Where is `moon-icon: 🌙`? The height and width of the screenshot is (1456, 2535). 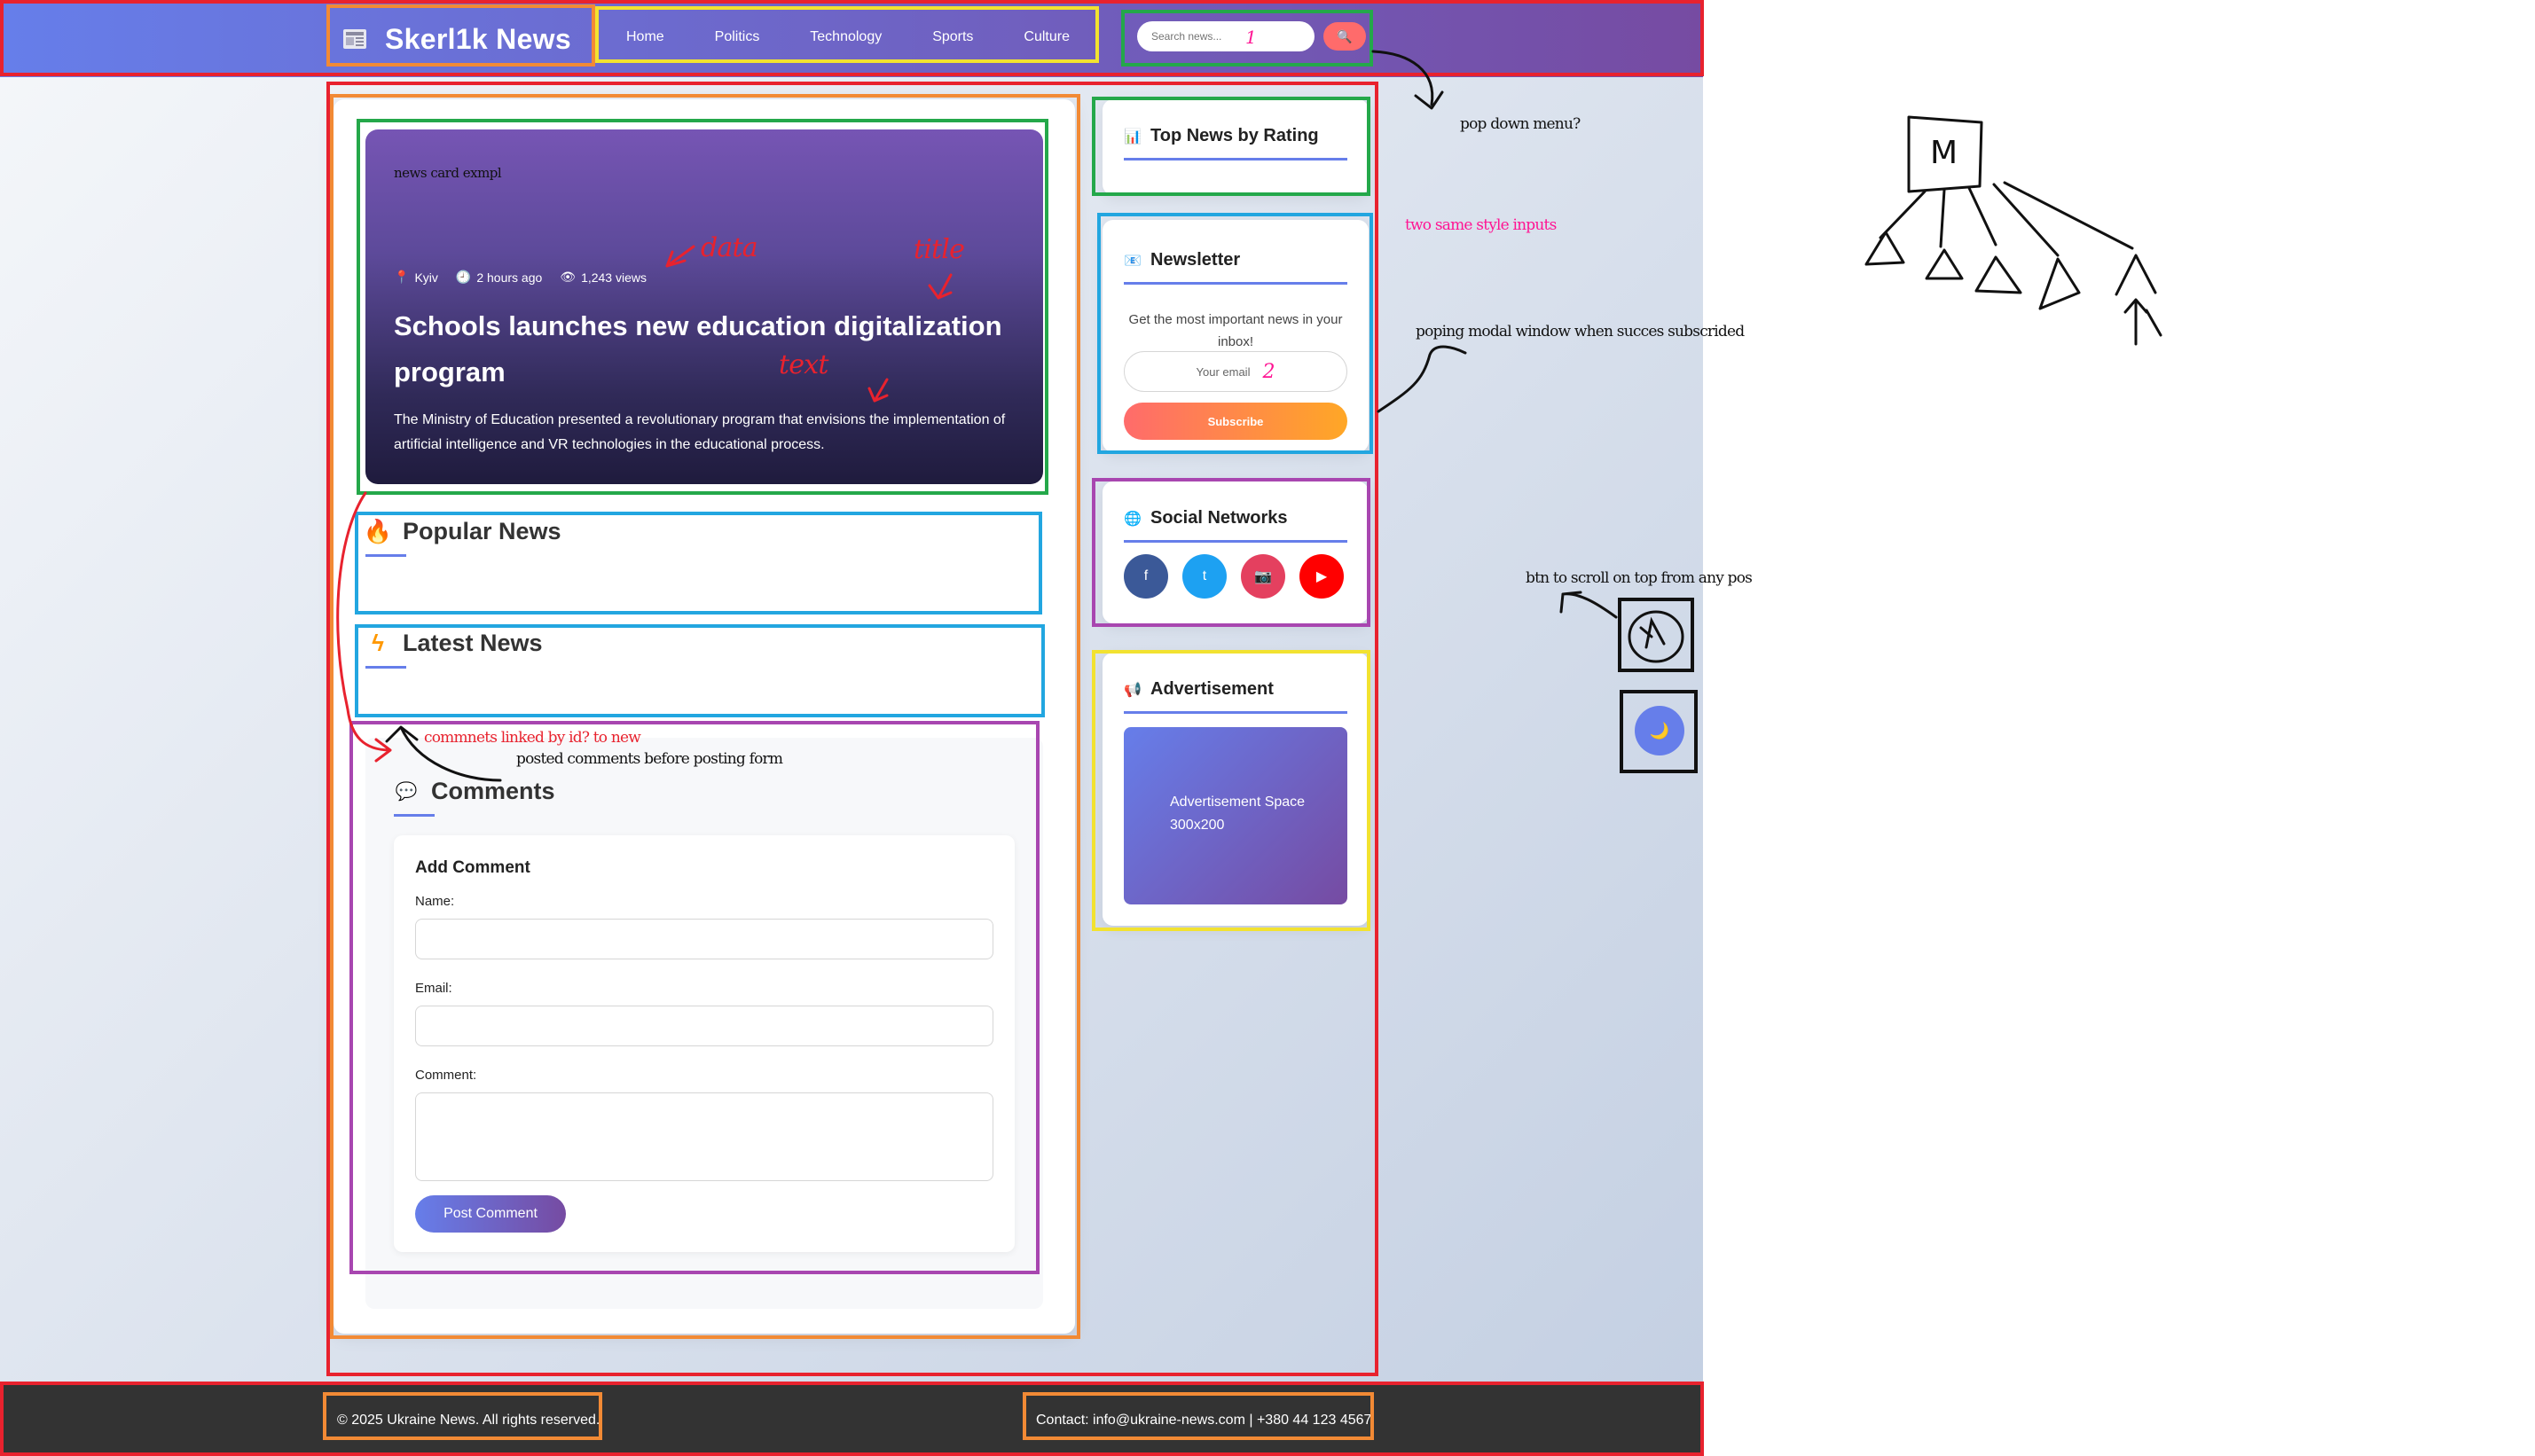 moon-icon: 🌙 is located at coordinates (1659, 730).